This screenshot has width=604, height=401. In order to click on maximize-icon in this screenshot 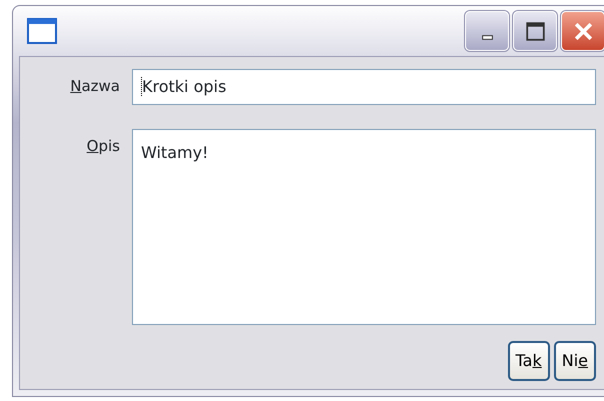, I will do `click(535, 31)`.